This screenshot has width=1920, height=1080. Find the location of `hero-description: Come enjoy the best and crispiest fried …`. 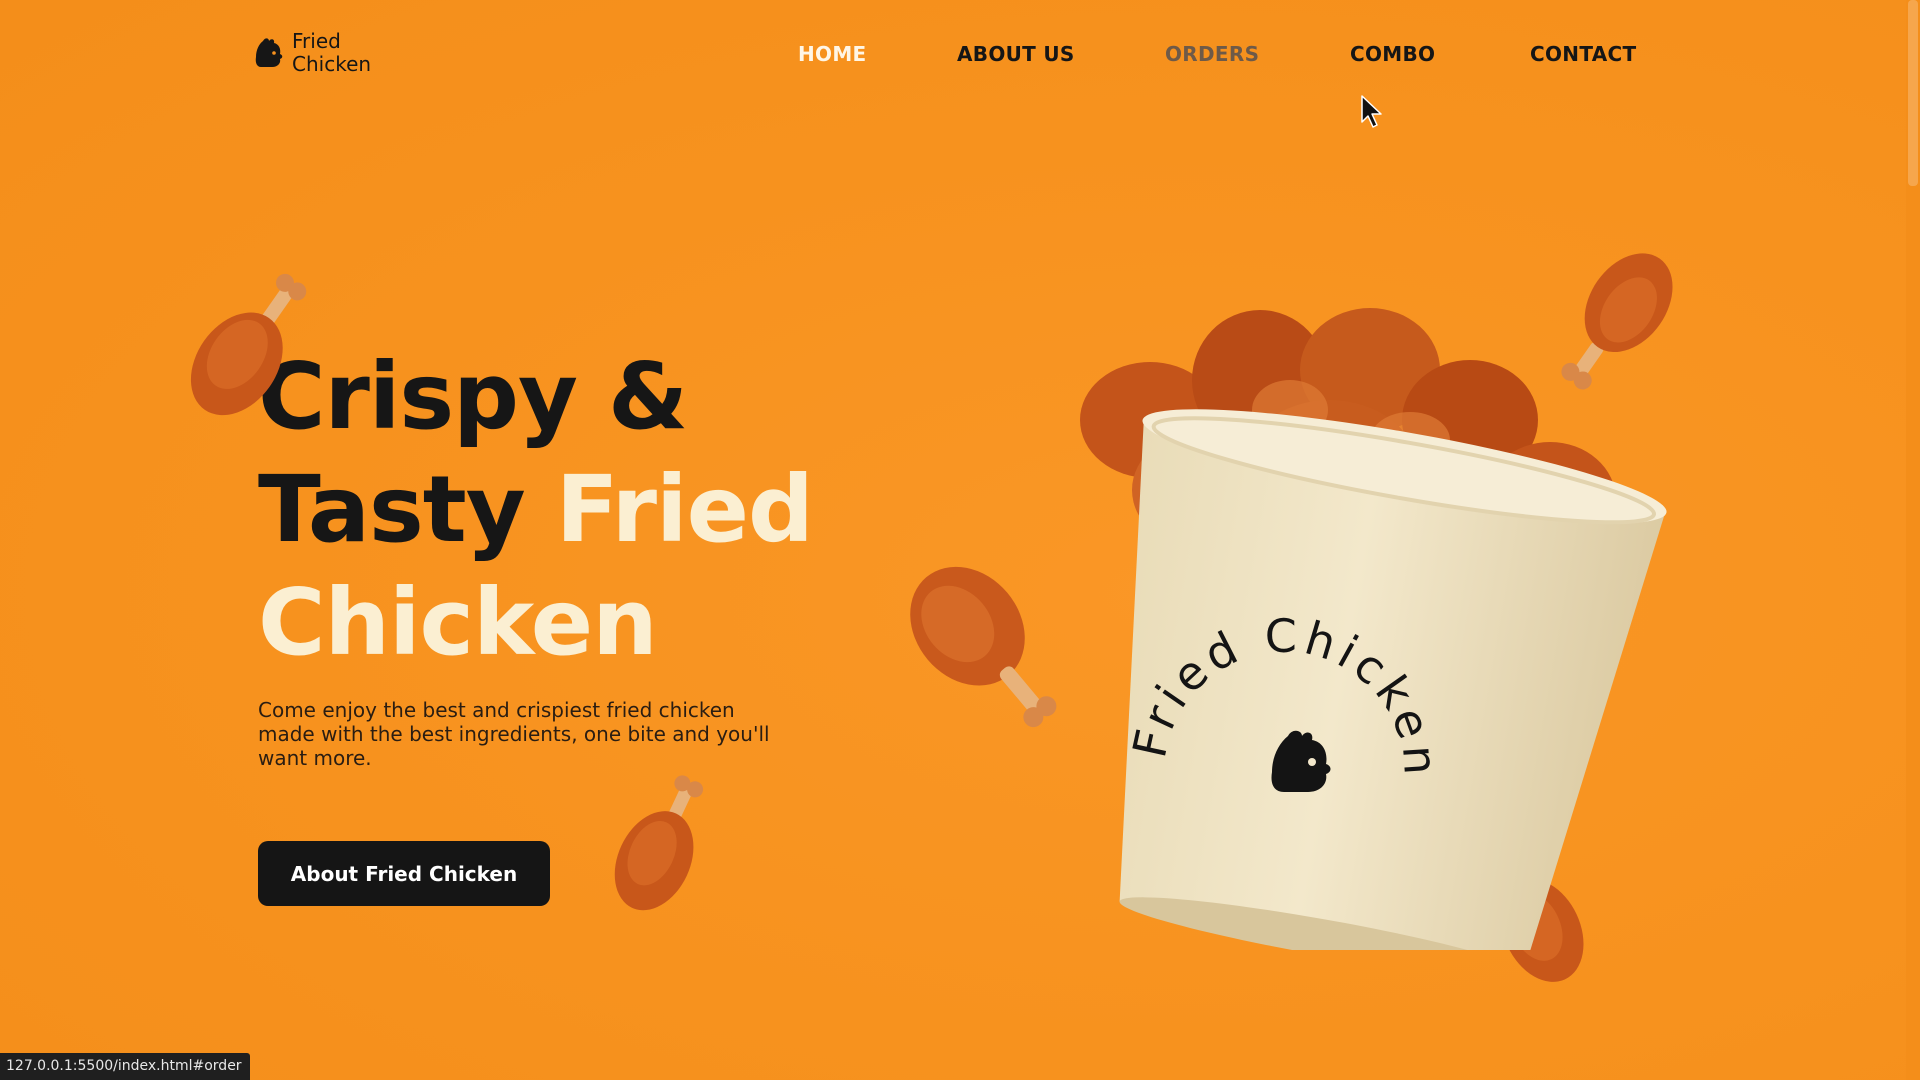

hero-description: Come enjoy the best and crispiest fried … is located at coordinates (514, 734).